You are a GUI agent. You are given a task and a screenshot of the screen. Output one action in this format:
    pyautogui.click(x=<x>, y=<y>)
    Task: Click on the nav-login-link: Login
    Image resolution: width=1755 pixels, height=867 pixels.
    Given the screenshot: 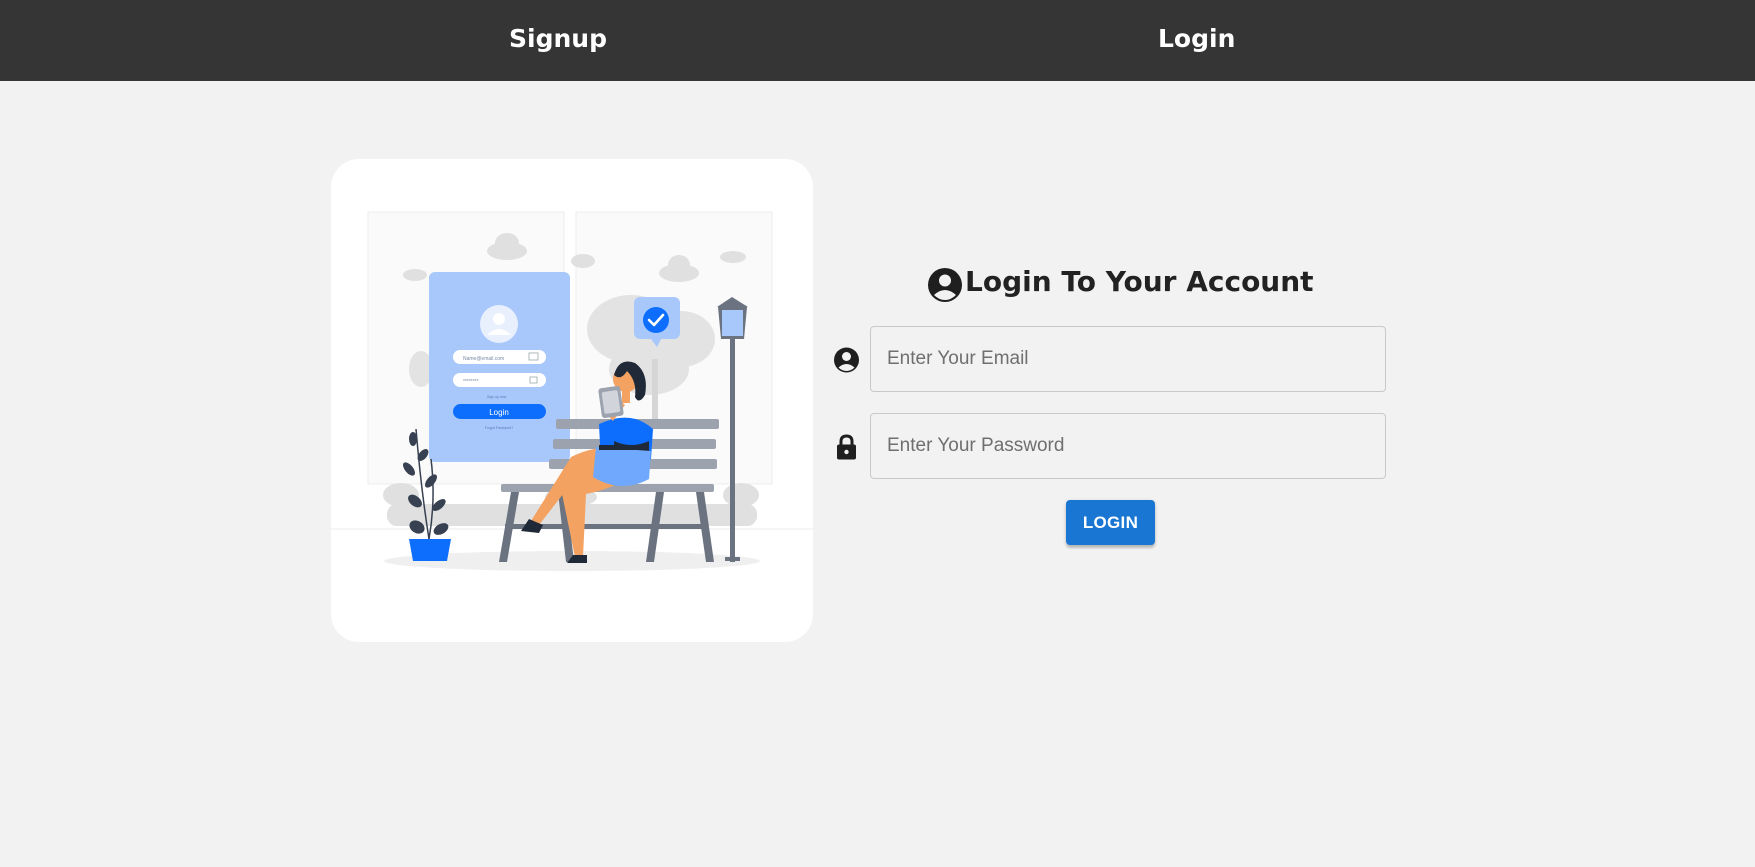 What is the action you would take?
    pyautogui.click(x=1196, y=38)
    